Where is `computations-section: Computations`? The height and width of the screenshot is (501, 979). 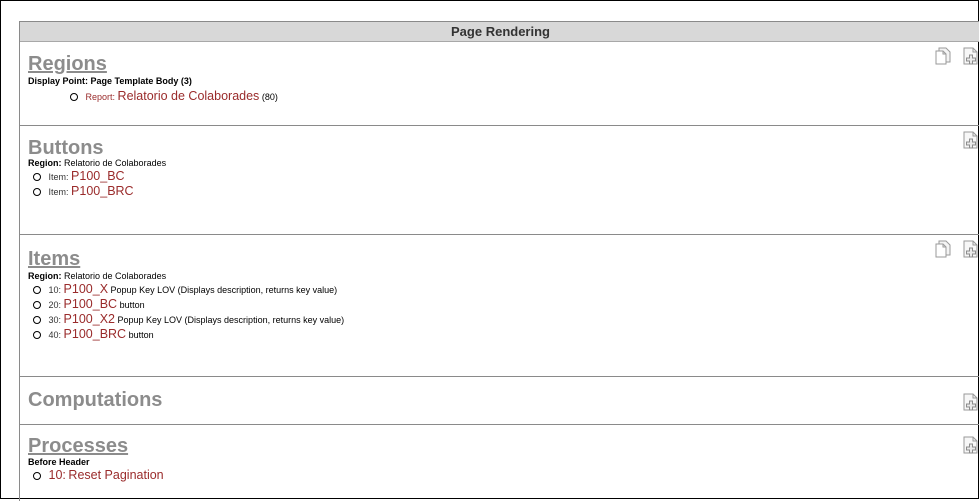
computations-section: Computations is located at coordinates (499, 401).